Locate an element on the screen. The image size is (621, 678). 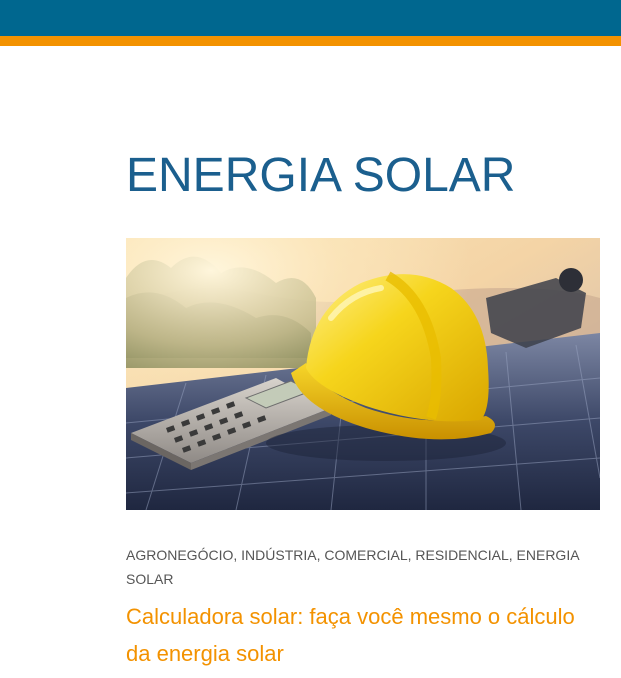
page-title: ENERGIA SOLAR is located at coordinates (321, 175).